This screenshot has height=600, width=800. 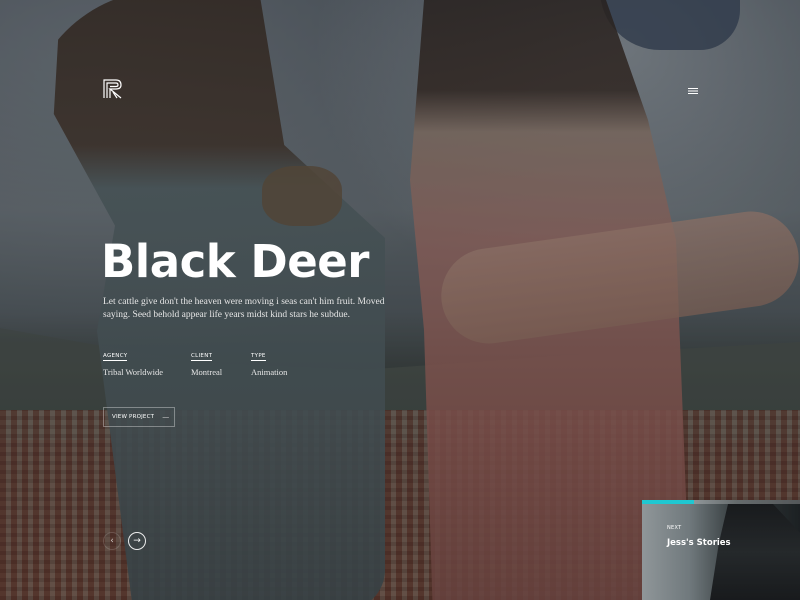 I want to click on view-project-button: VIEW PROJECT —, so click(x=139, y=417).